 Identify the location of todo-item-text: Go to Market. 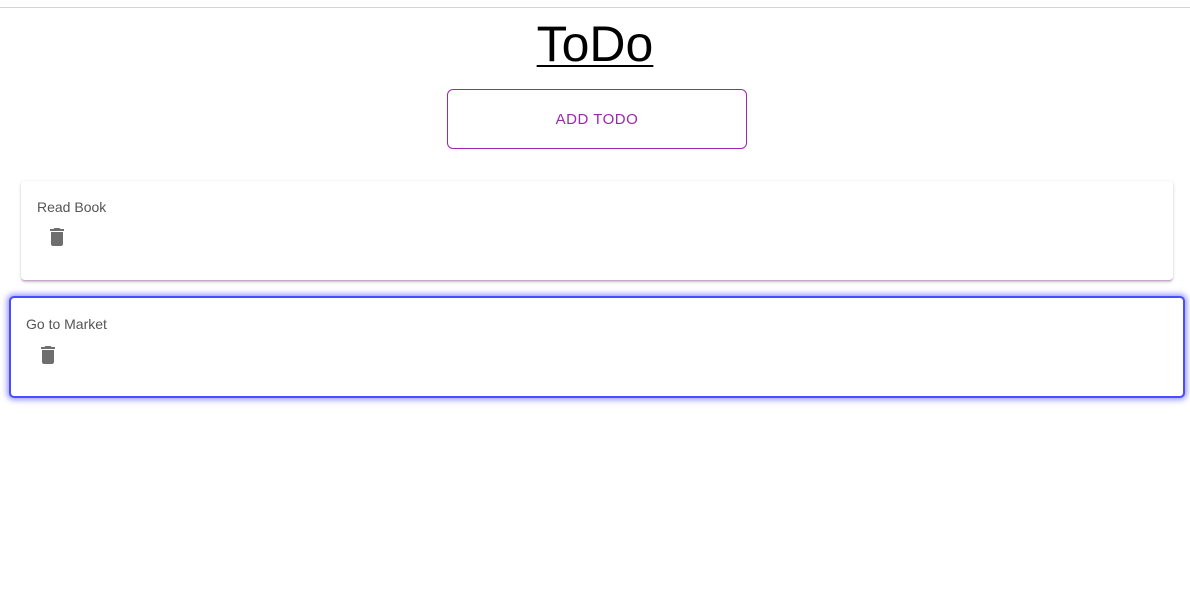
(66, 324).